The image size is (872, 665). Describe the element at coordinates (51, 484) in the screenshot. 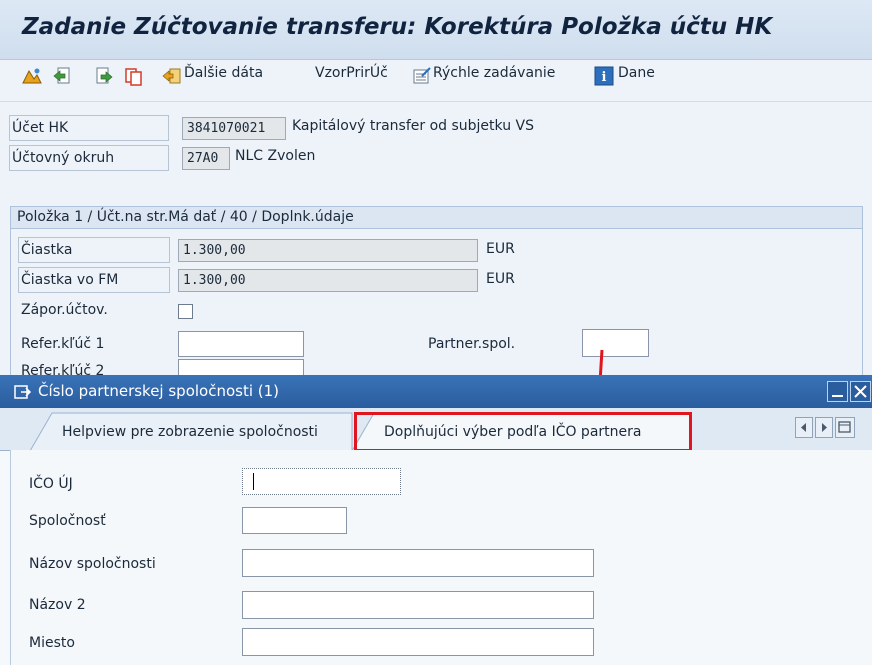

I see `ico-uj-label: IČO ÚJ` at that location.